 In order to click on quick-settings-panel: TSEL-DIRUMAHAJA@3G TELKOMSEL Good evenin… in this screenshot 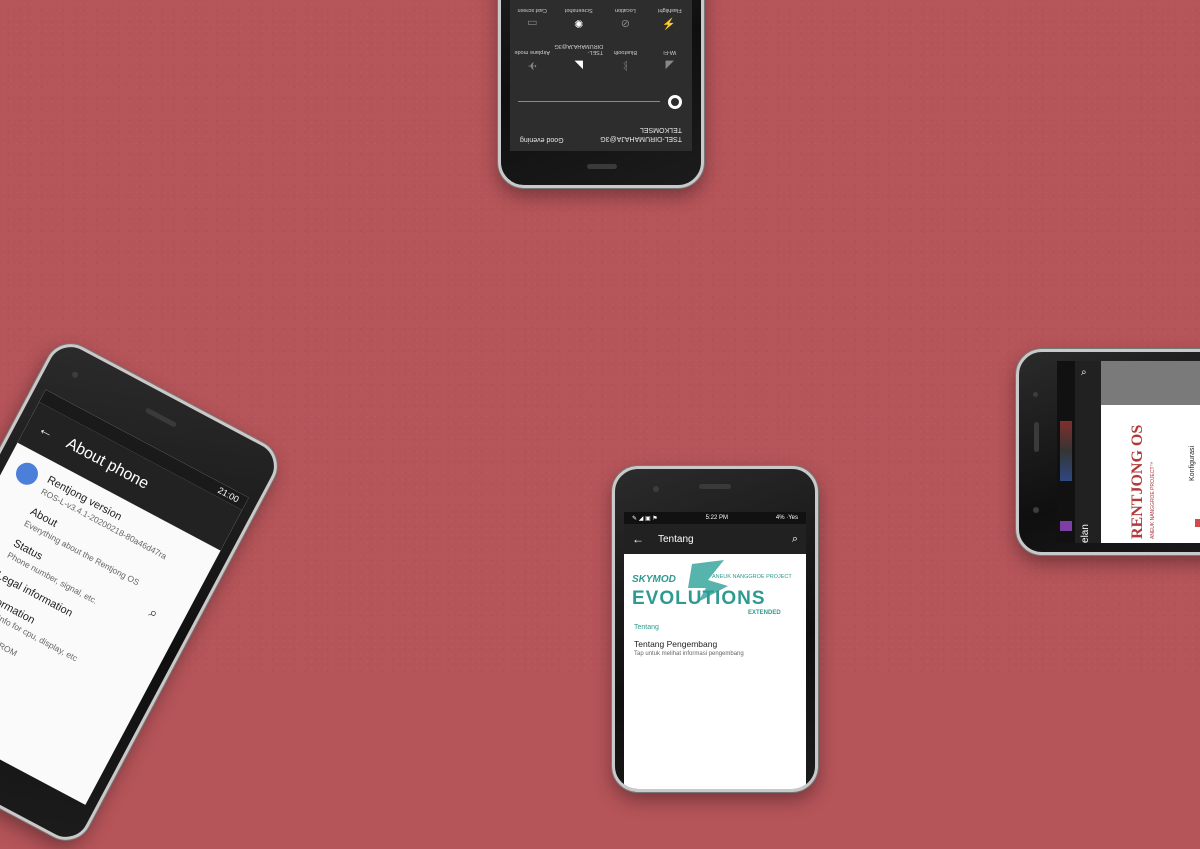, I will do `click(601, 75)`.